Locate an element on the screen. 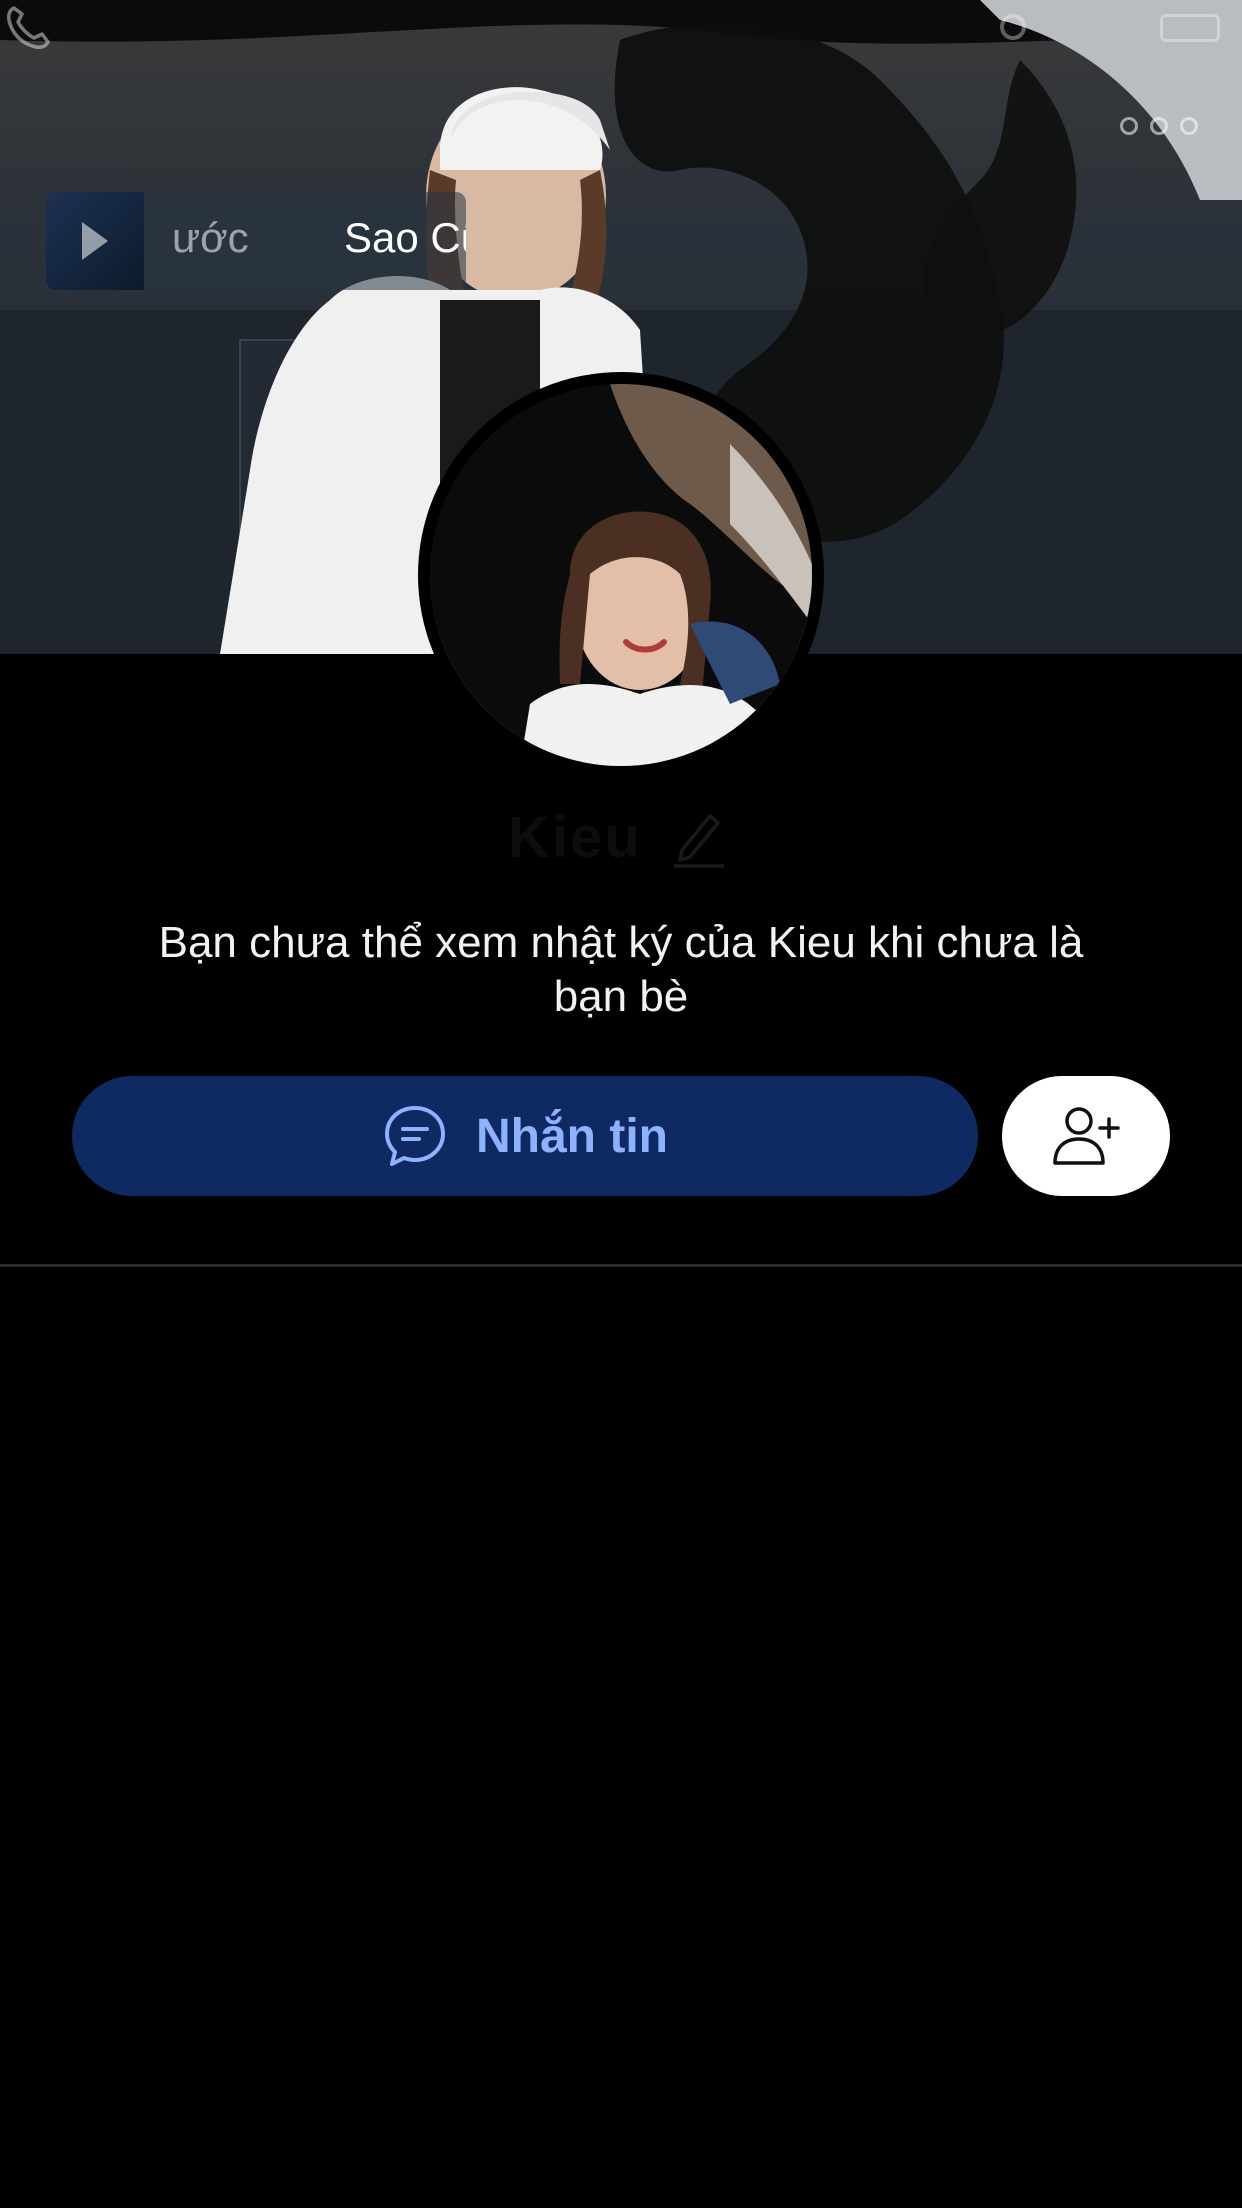 The height and width of the screenshot is (2208, 1242). message-button: Nhắn tin is located at coordinates (525, 1136).